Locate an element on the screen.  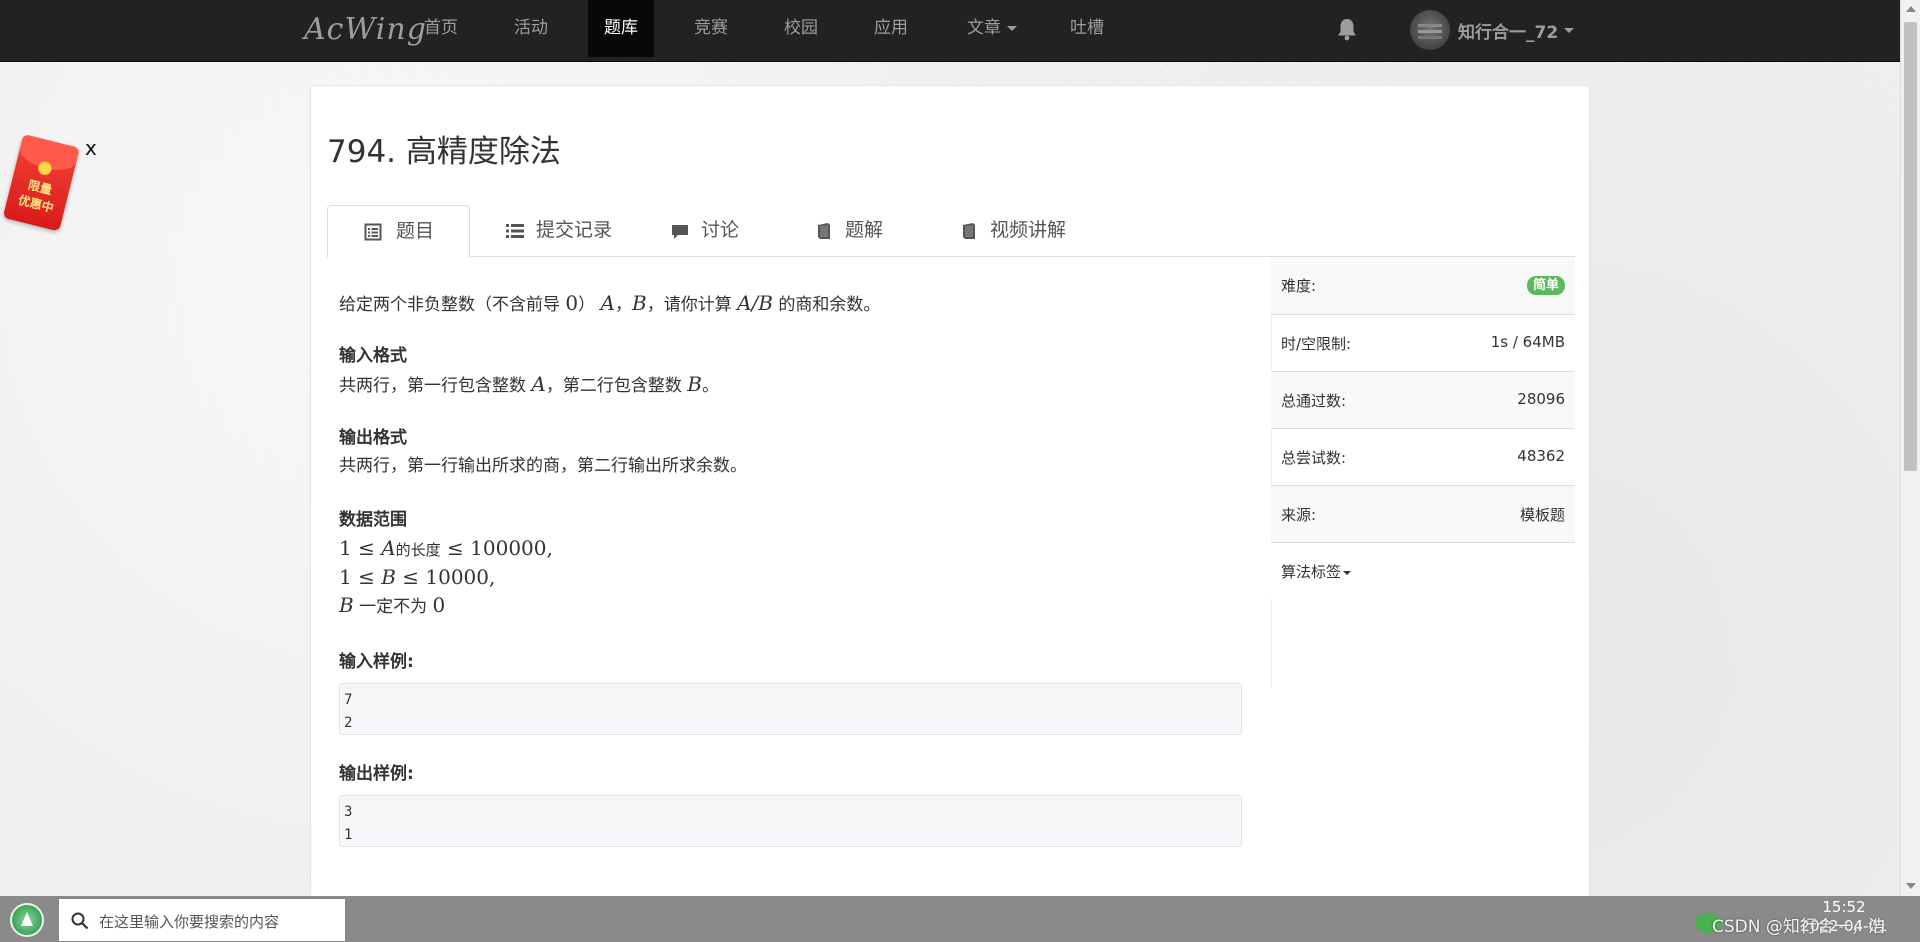
sample-output-heading: 输出样例: is located at coordinates (376, 774).